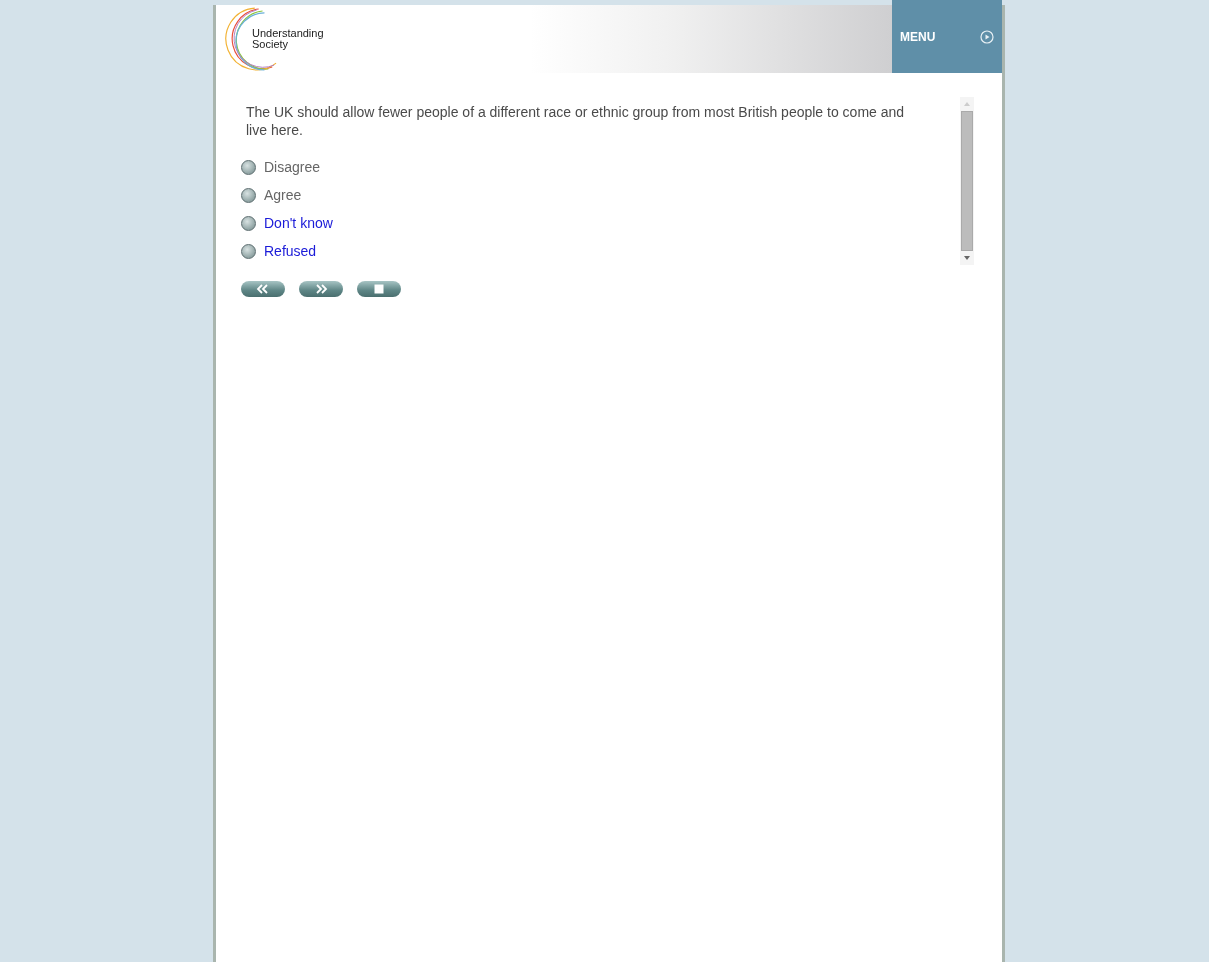  I want to click on next-button, so click(321, 289).